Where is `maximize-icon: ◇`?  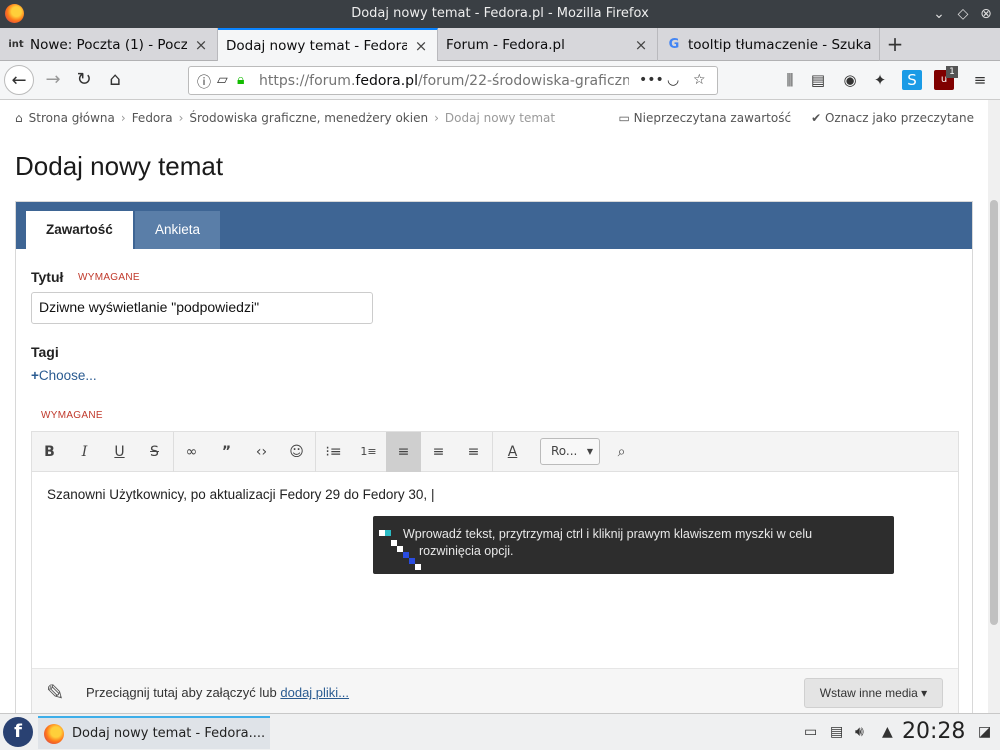
maximize-icon: ◇ is located at coordinates (963, 14).